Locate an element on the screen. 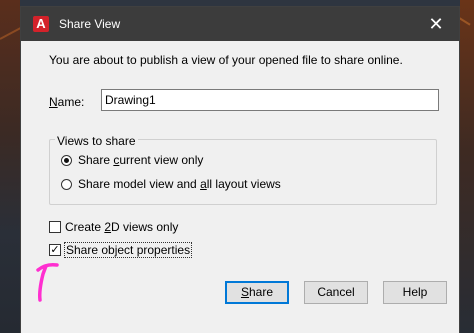 The image size is (474, 333). radio-button is located at coordinates (66, 184).